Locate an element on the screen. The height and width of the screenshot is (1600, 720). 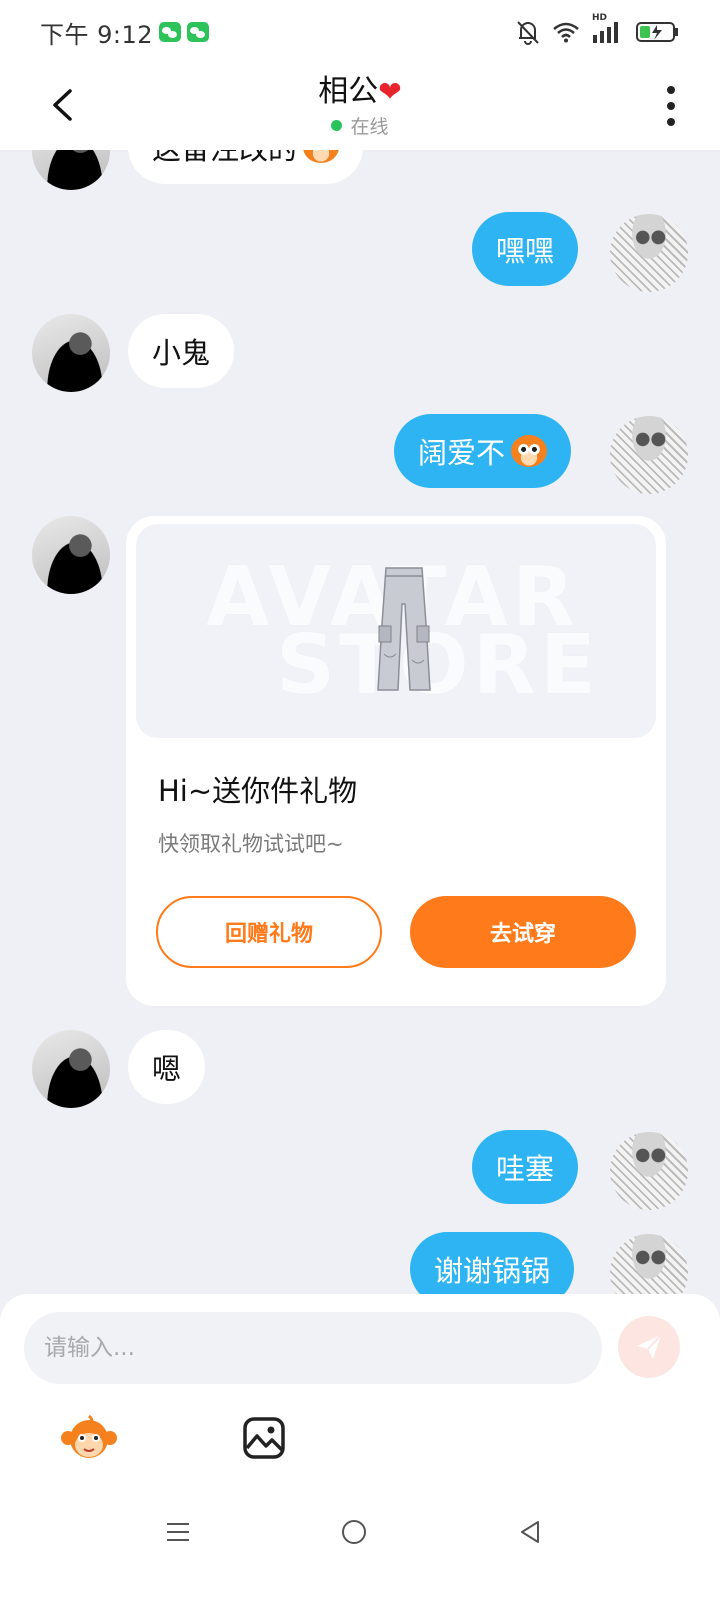
mute-bell-icon is located at coordinates (528, 33).